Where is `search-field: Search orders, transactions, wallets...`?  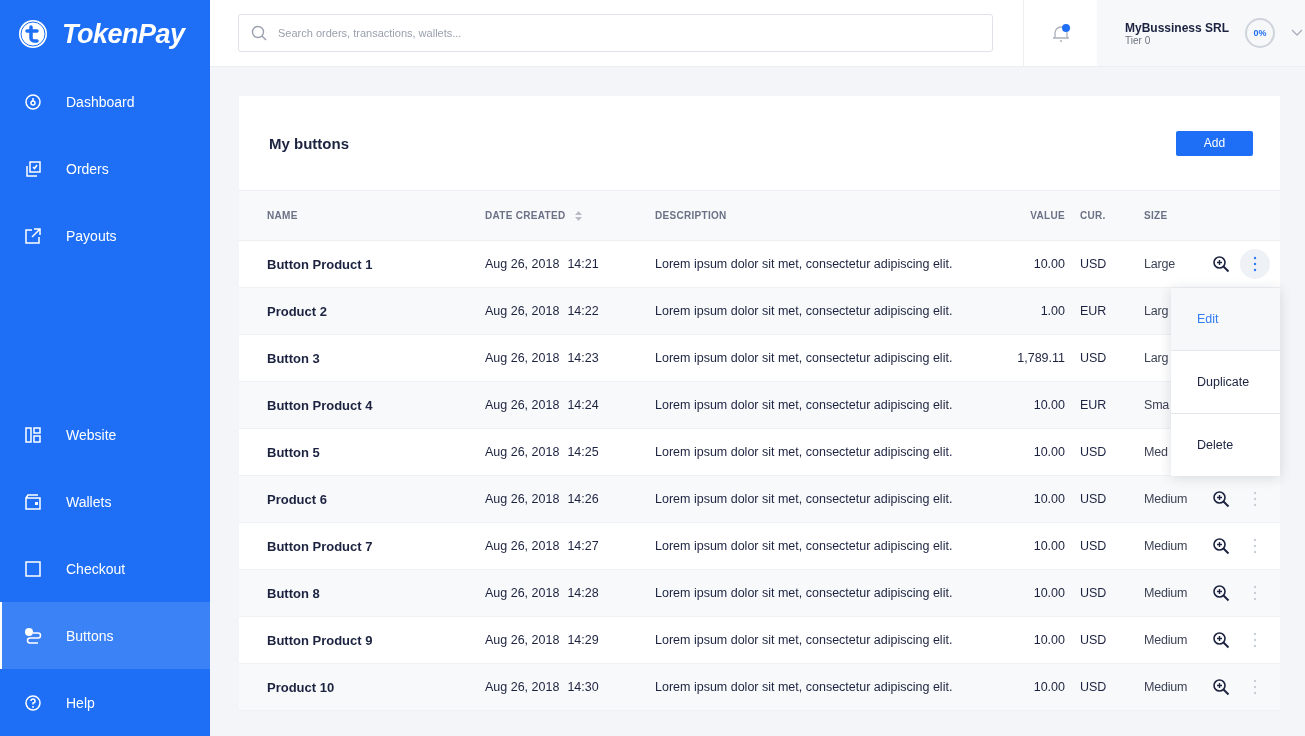 search-field: Search orders, transactions, wallets... is located at coordinates (615, 33).